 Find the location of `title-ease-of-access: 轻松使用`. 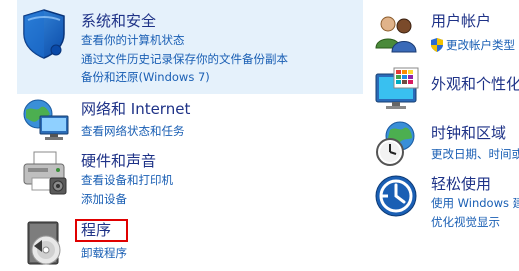

title-ease-of-access: 轻松使用 is located at coordinates (461, 184).